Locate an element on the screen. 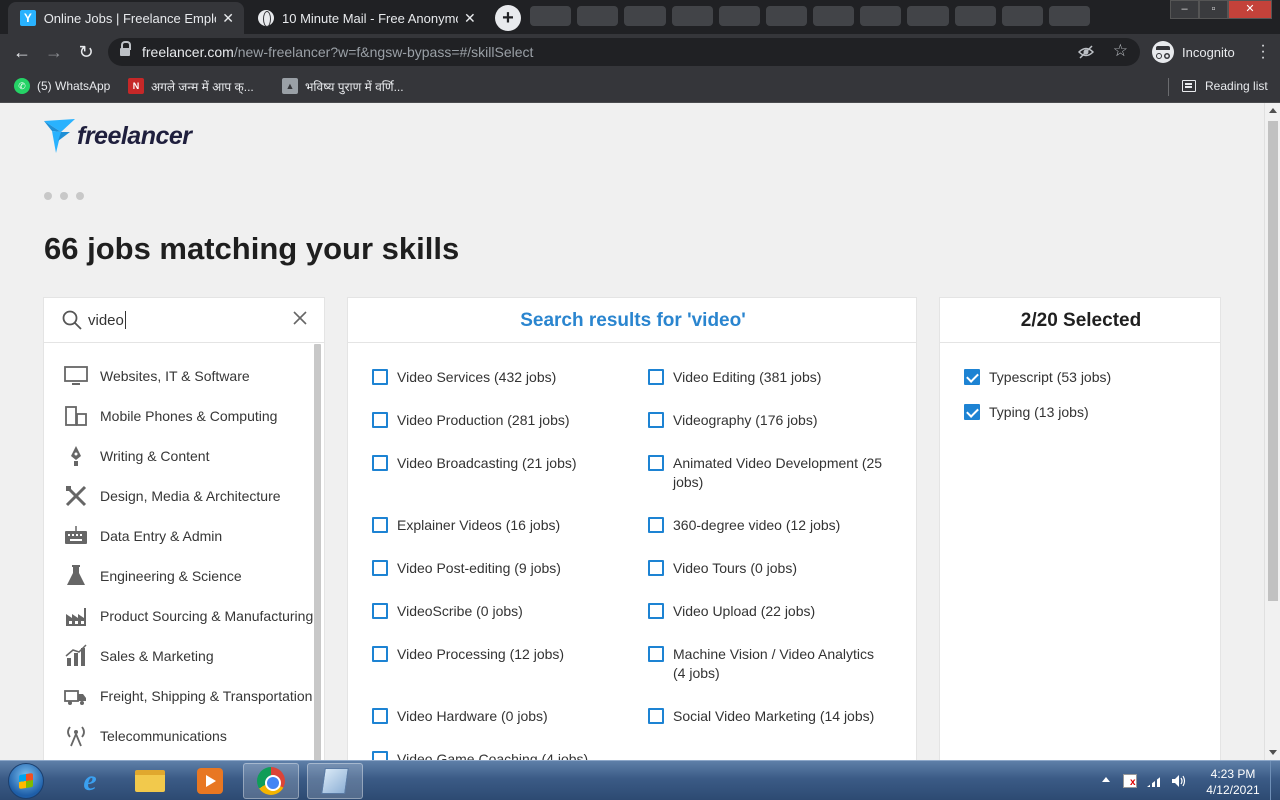 This screenshot has width=1280, height=800. forward-arrow-icon: → is located at coordinates (54, 52).